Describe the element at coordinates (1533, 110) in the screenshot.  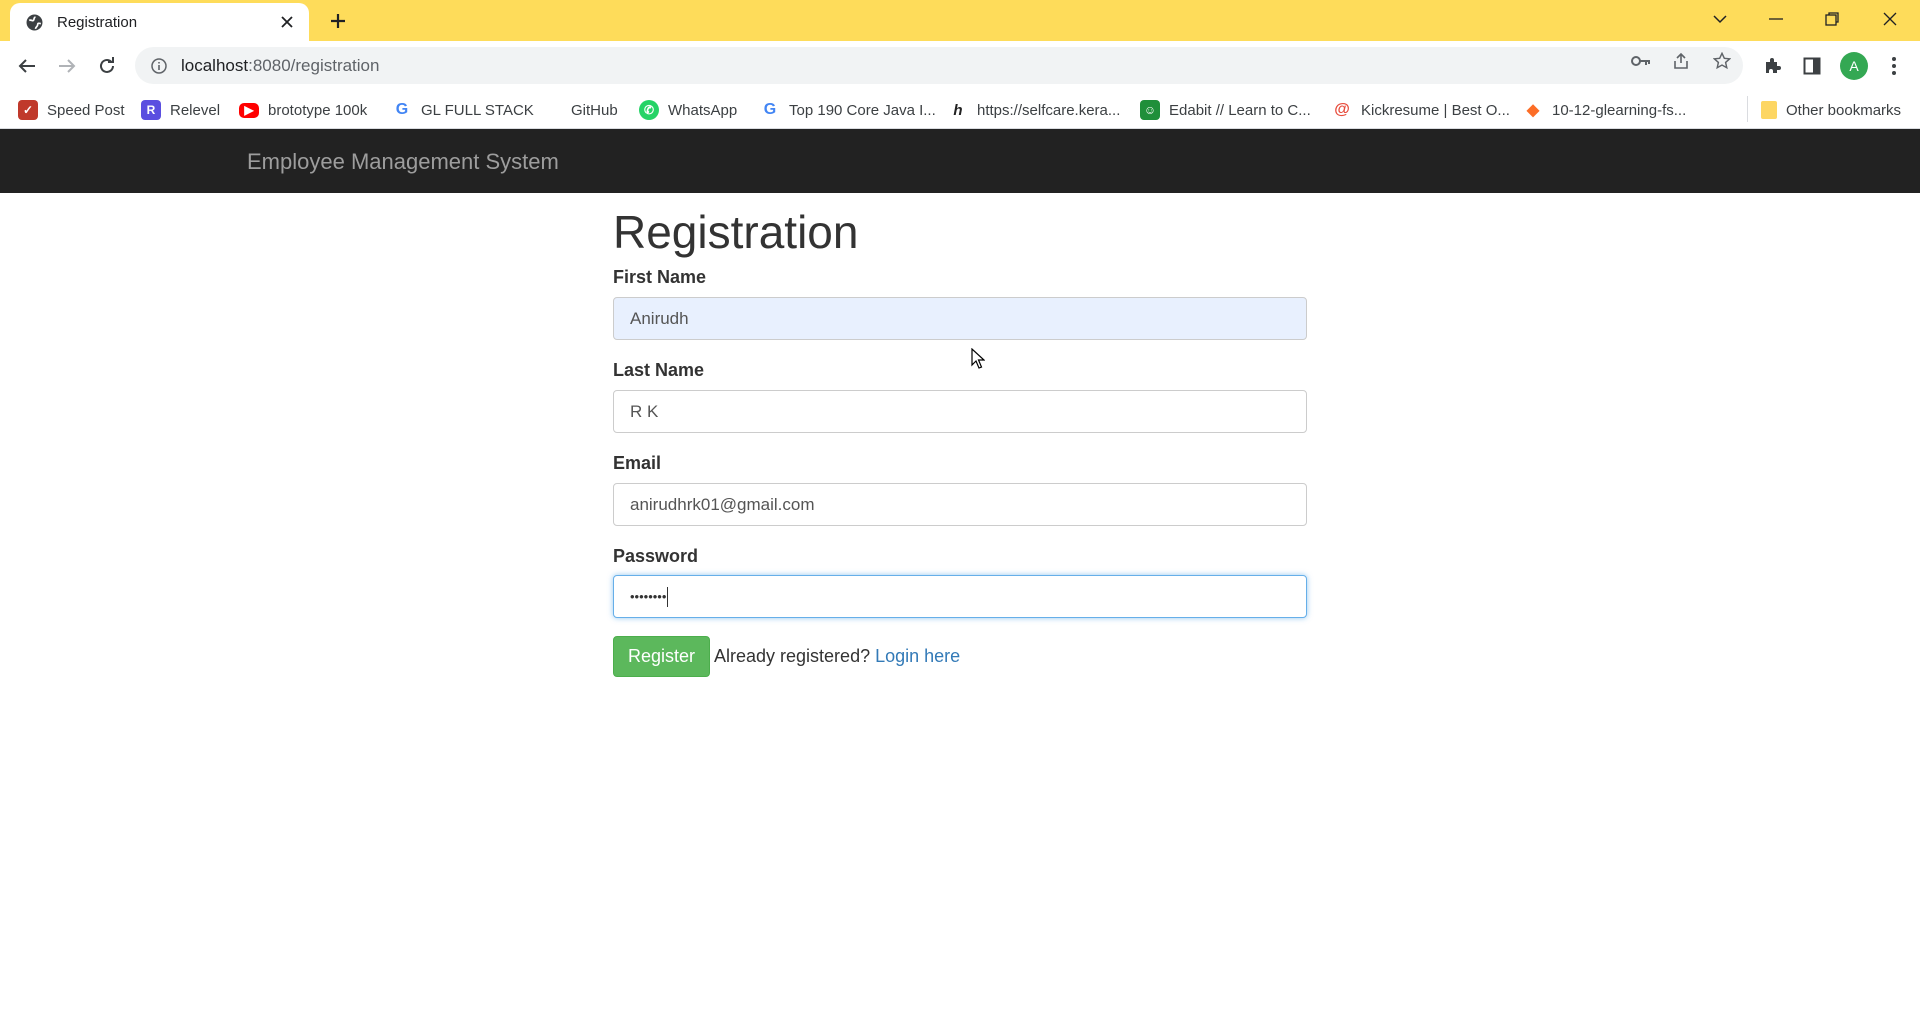
I see `gitlab-icon: ◆` at that location.